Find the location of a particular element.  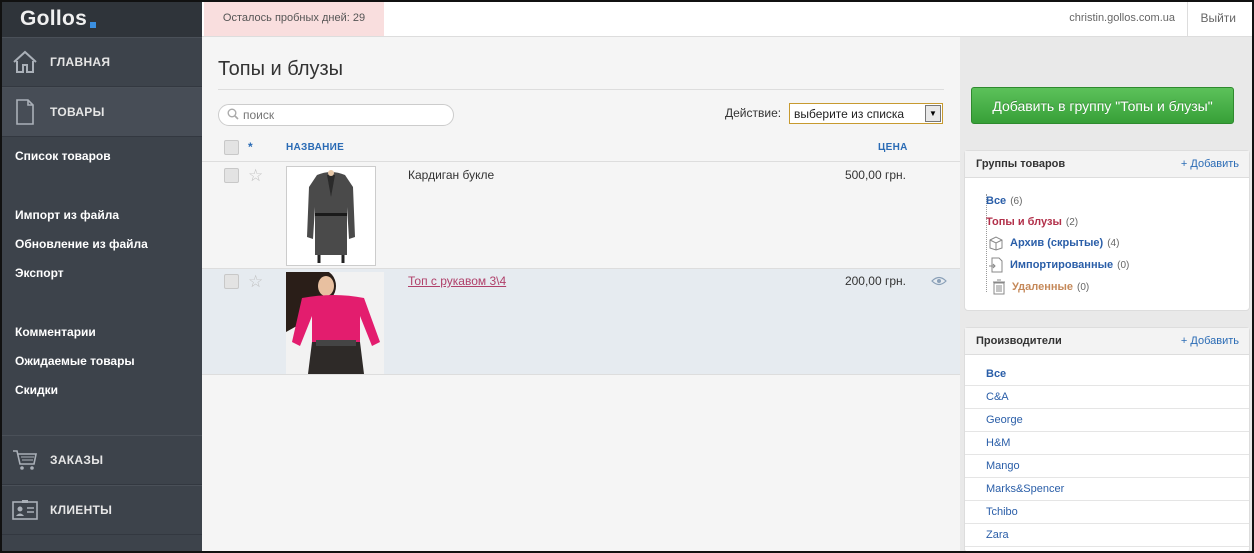

manufacturer-item: Zara is located at coordinates (1107, 535).